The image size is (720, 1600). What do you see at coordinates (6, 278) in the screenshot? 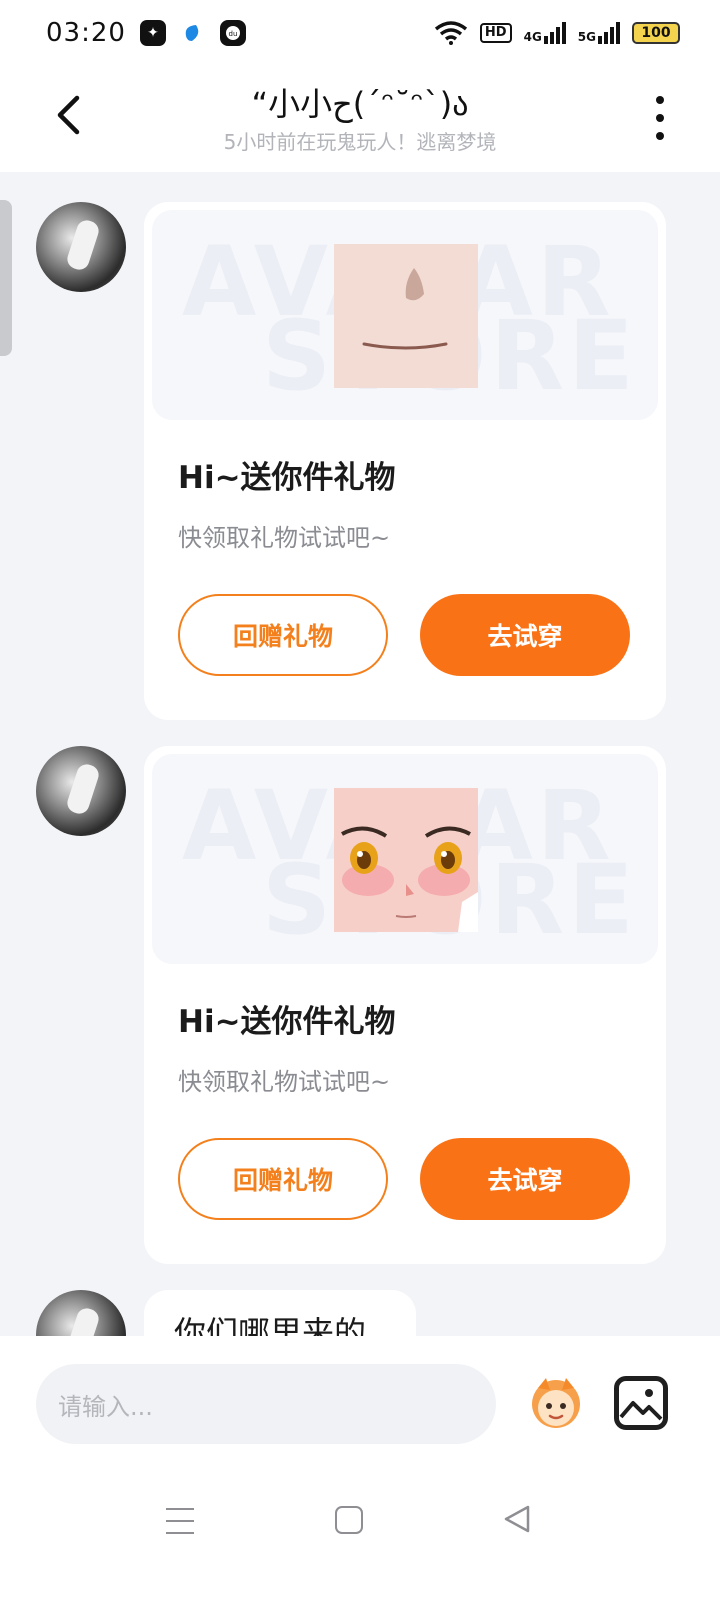
I see `scroll-handle` at bounding box center [6, 278].